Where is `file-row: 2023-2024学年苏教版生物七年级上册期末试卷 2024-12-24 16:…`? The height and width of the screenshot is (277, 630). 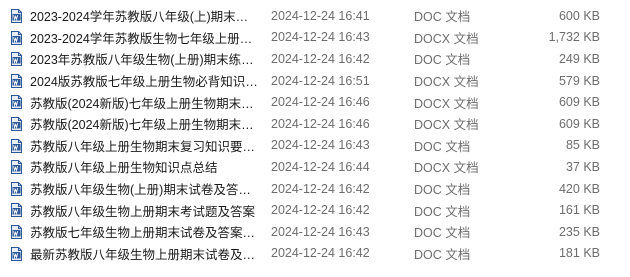
file-row: 2023-2024学年苏教版生物七年级上册期末试卷 2024-12-24 16:… is located at coordinates (315, 38).